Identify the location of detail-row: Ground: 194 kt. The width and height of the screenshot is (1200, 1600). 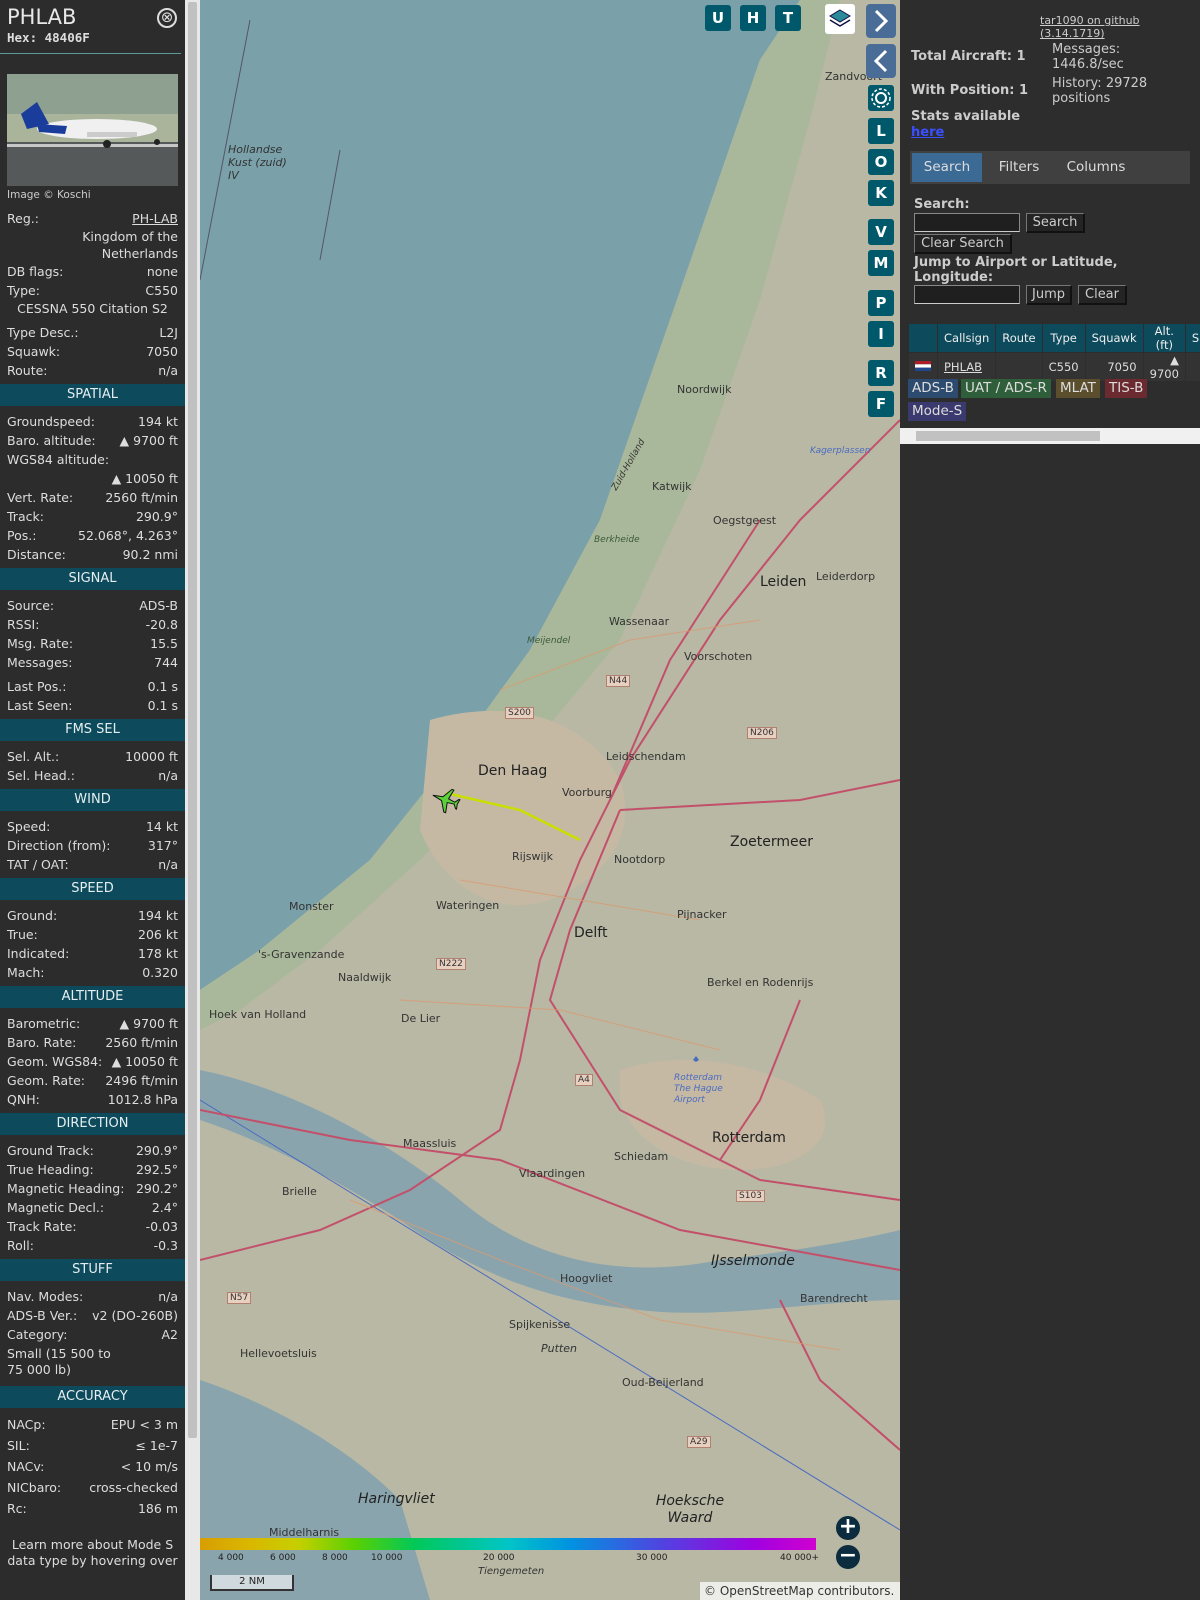
(92, 915).